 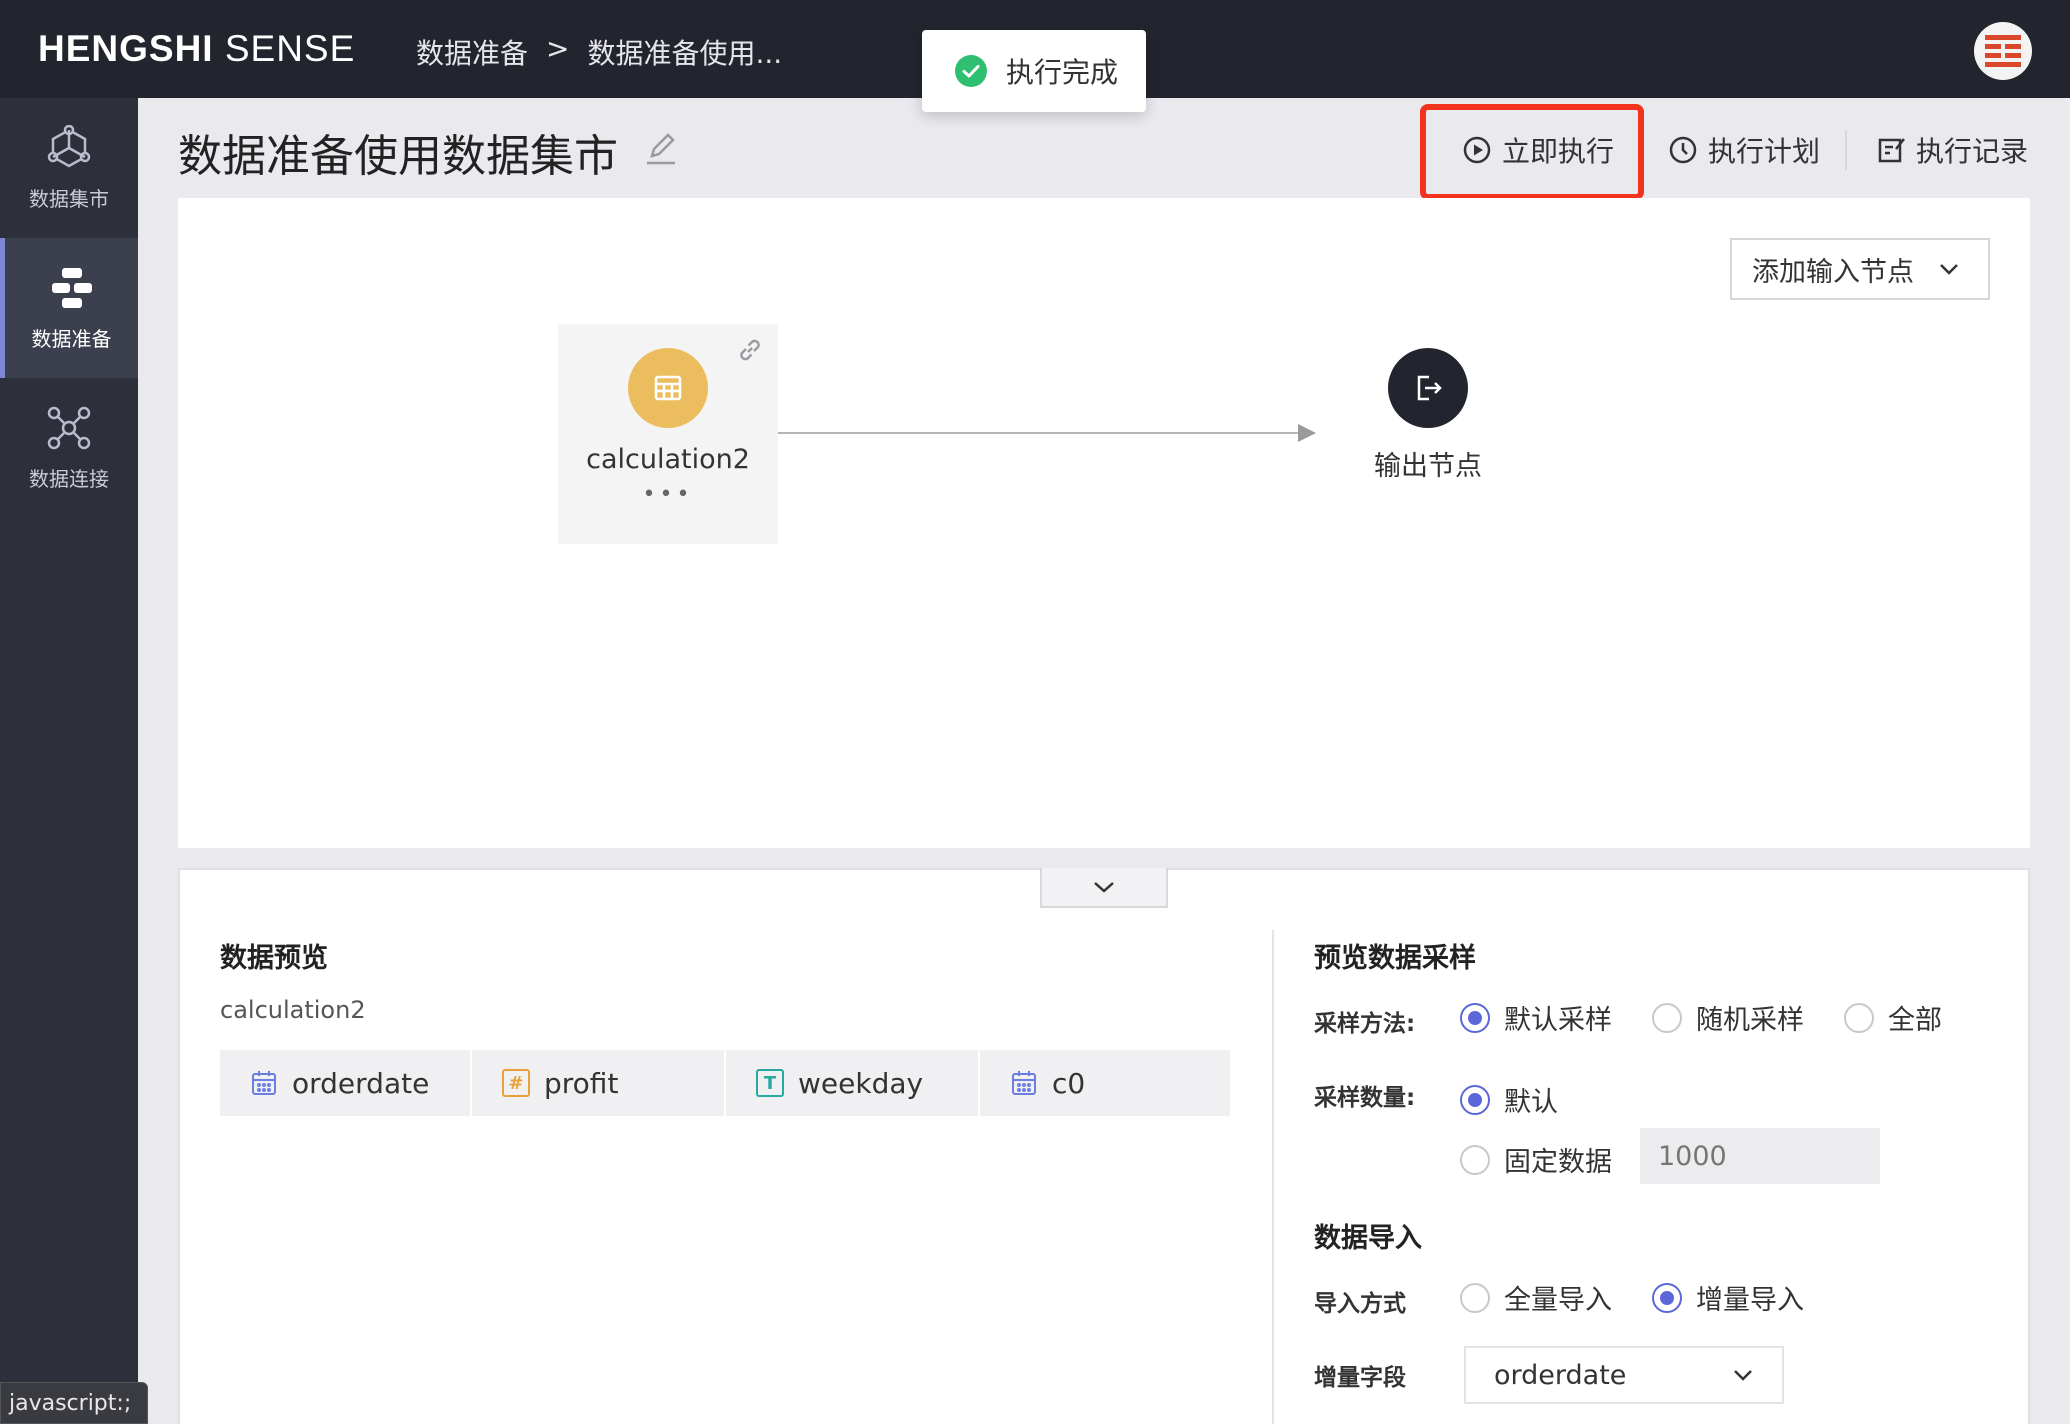 I want to click on output-node-circle, so click(x=1428, y=388).